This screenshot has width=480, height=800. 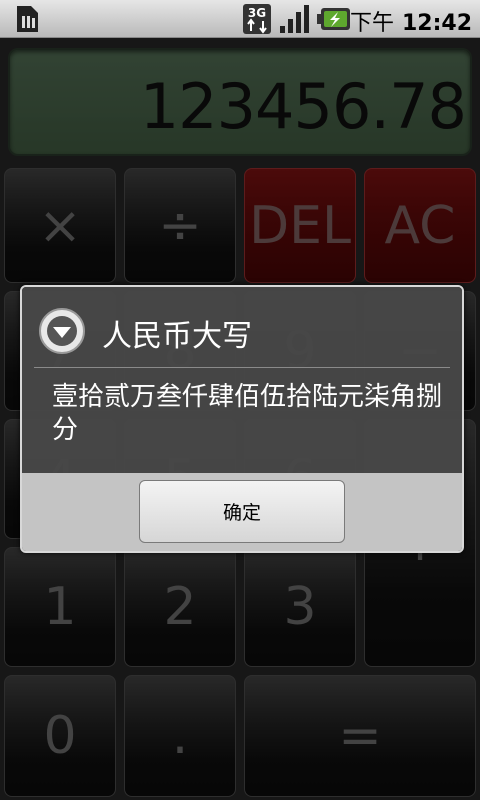 I want to click on dialog-button-bar: 确定, so click(x=242, y=512).